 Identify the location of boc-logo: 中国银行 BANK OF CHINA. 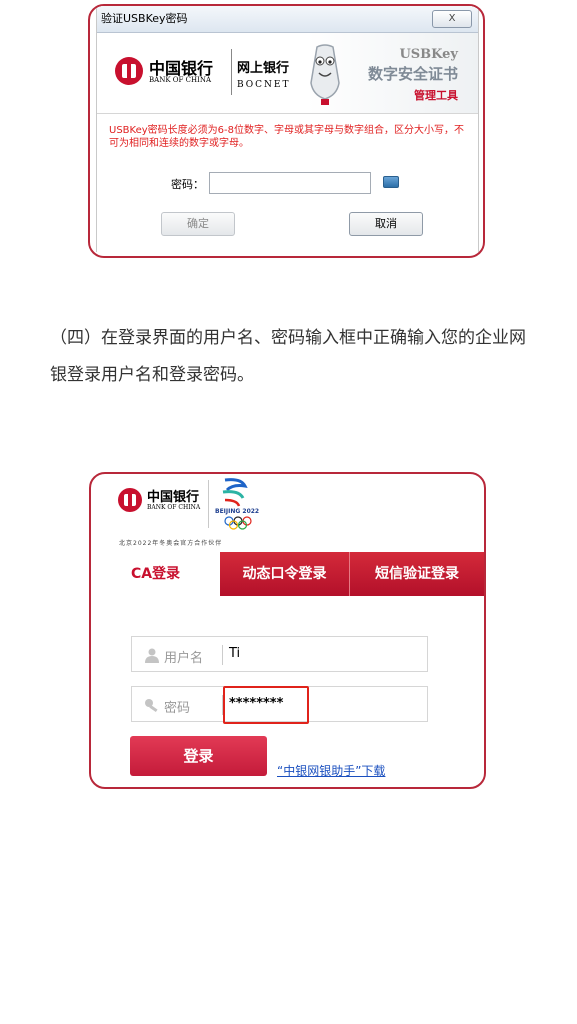
(175, 75).